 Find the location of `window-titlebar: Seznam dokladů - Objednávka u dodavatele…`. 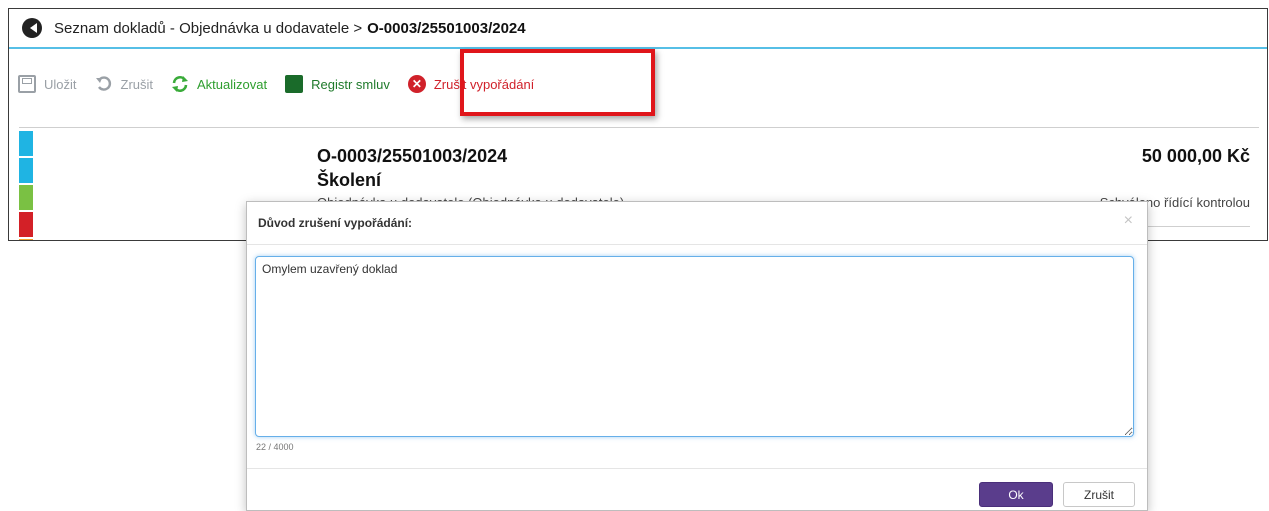

window-titlebar: Seznam dokladů - Objednávka u dodavatele… is located at coordinates (638, 29).